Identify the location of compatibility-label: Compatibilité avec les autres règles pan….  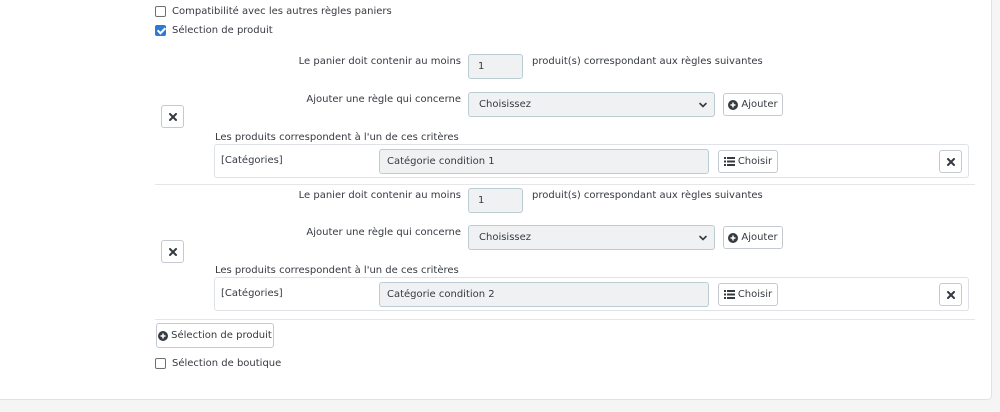
(282, 11).